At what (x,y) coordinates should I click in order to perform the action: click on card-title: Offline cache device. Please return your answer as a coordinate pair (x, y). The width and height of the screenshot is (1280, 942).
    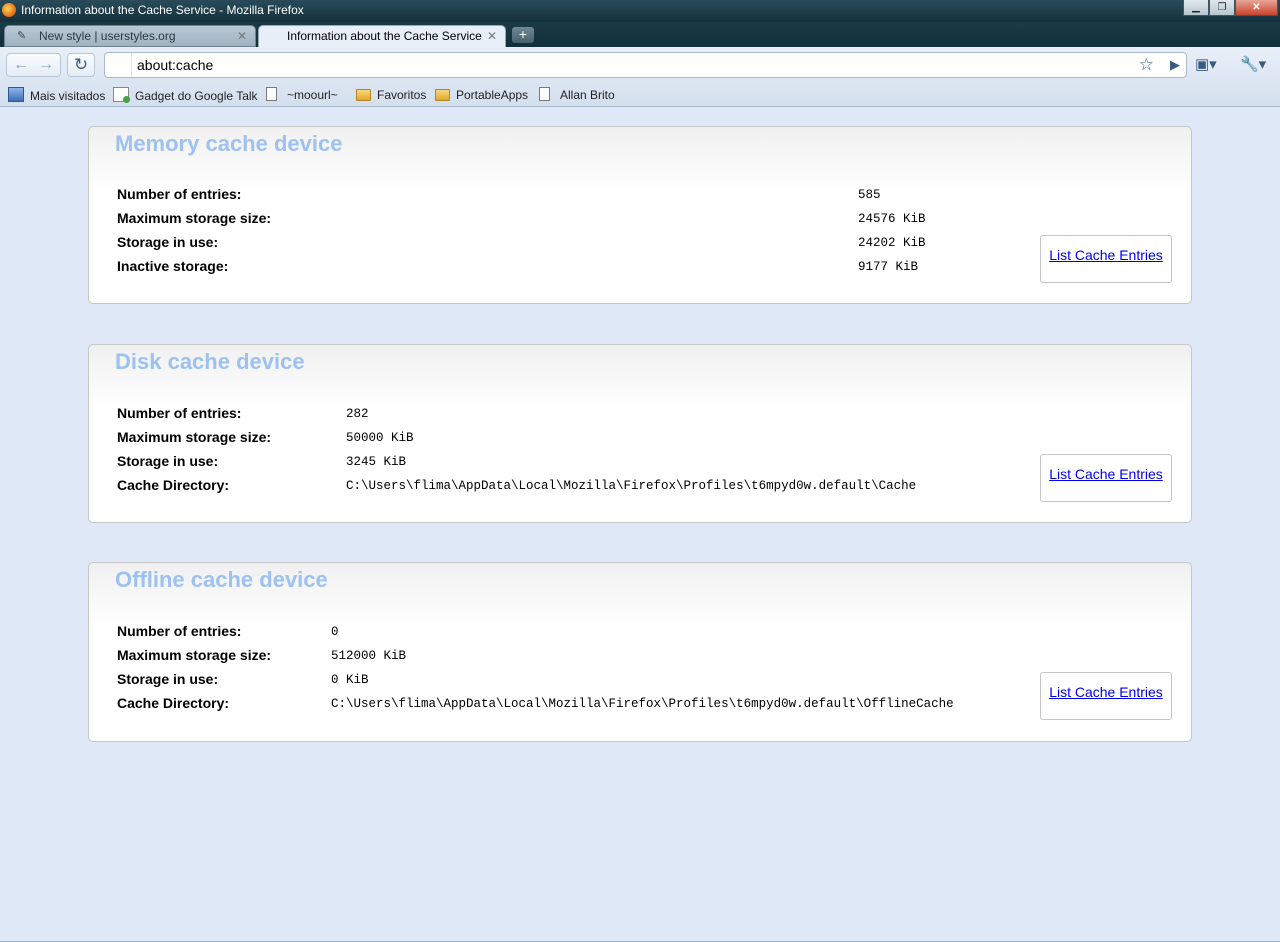
    Looking at the image, I should click on (221, 579).